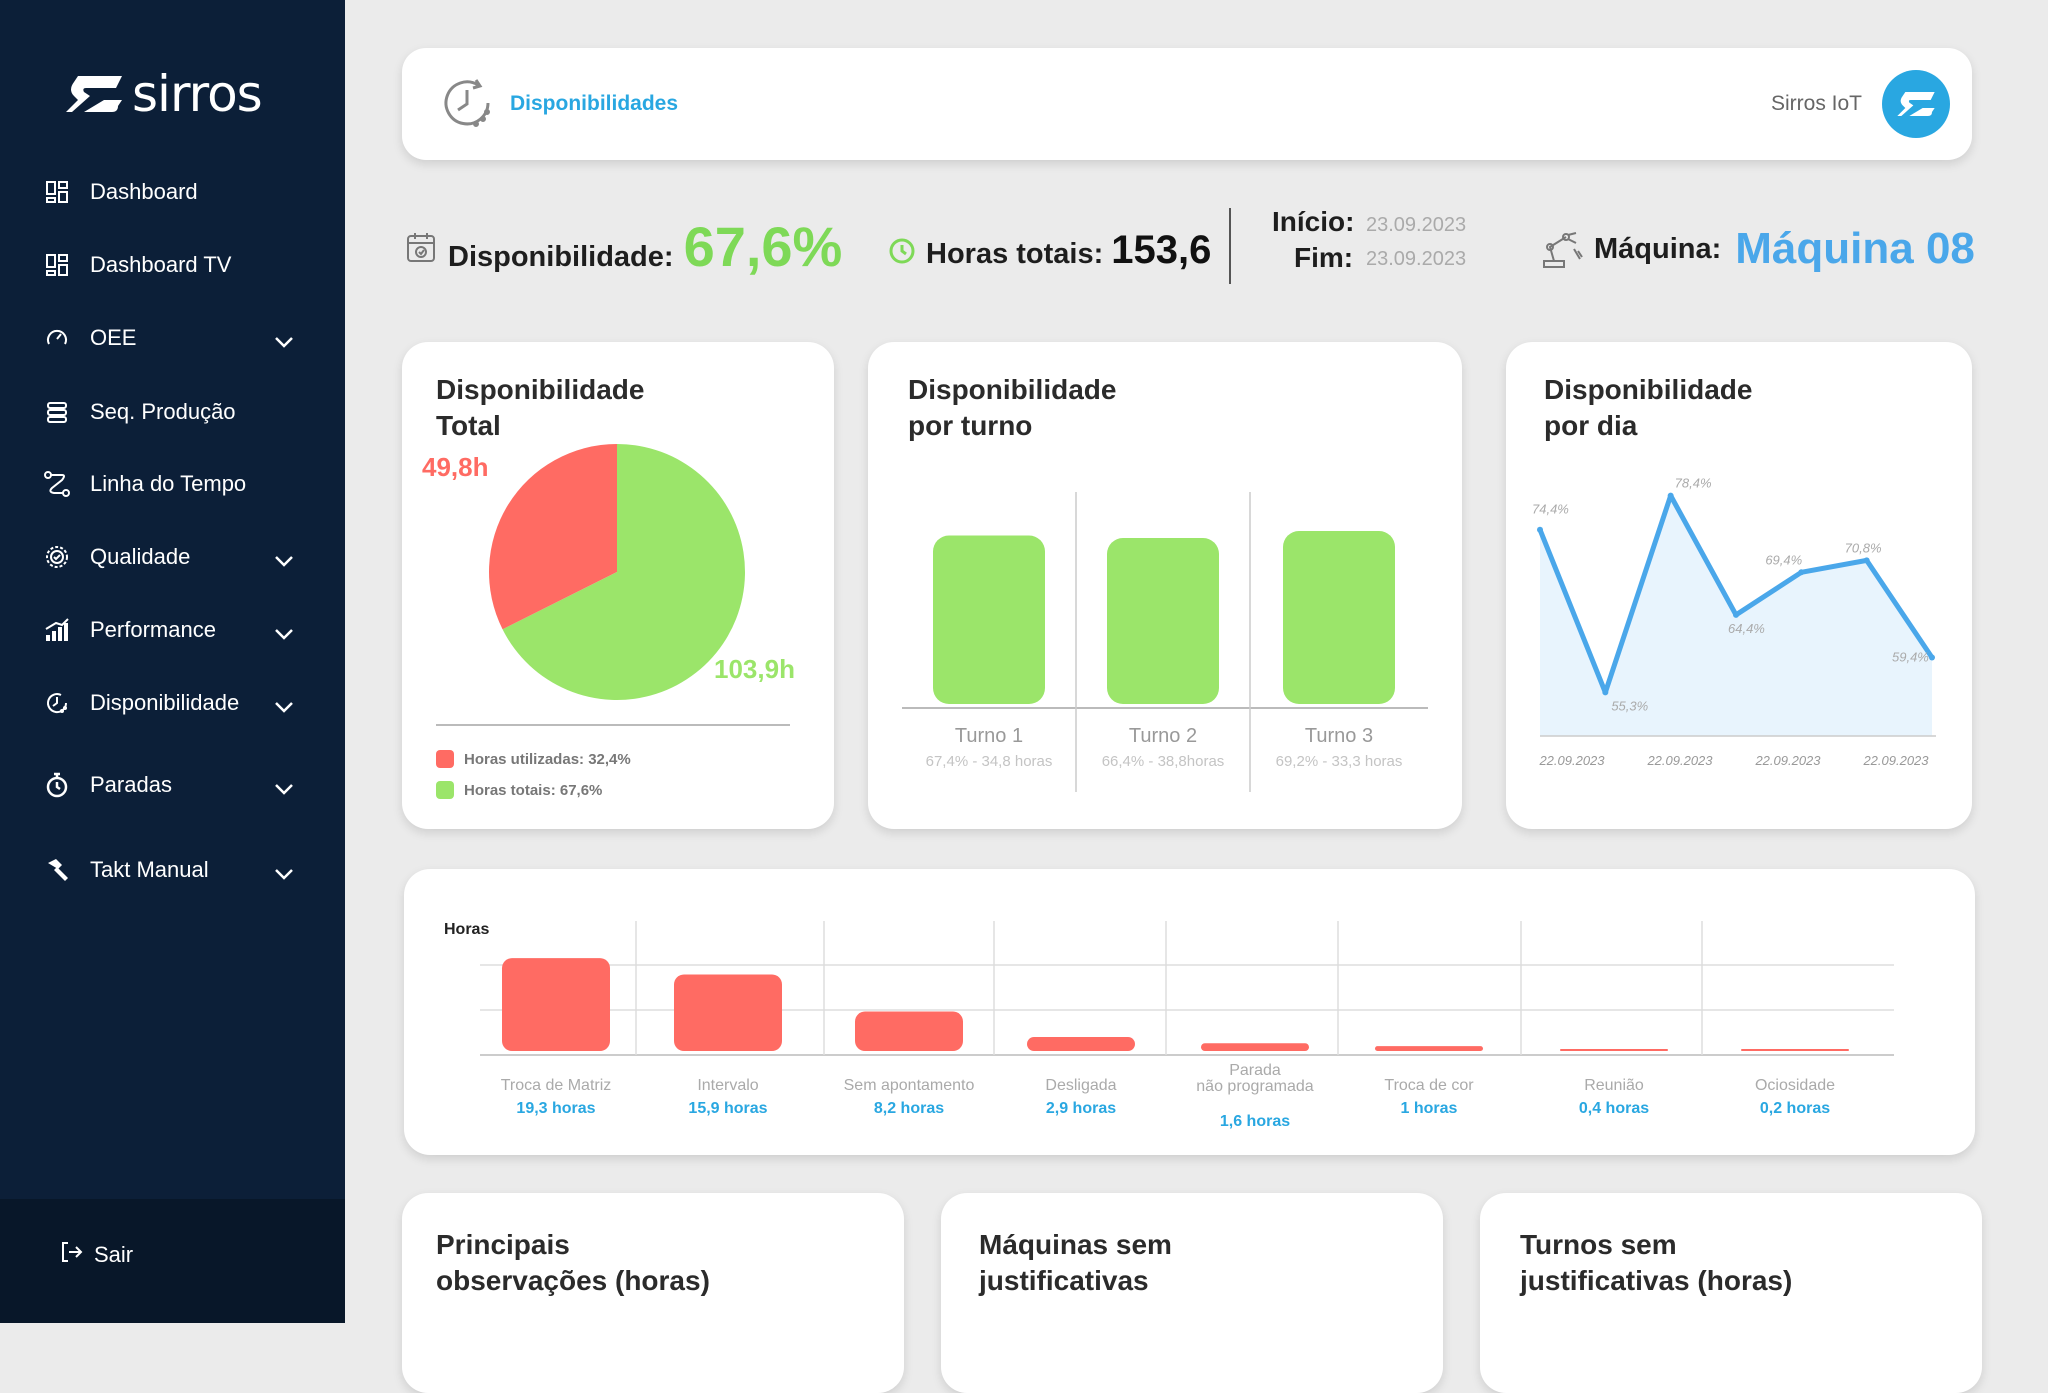  I want to click on sidebar-item-disponibilidade: Disponibilidade, so click(169, 703).